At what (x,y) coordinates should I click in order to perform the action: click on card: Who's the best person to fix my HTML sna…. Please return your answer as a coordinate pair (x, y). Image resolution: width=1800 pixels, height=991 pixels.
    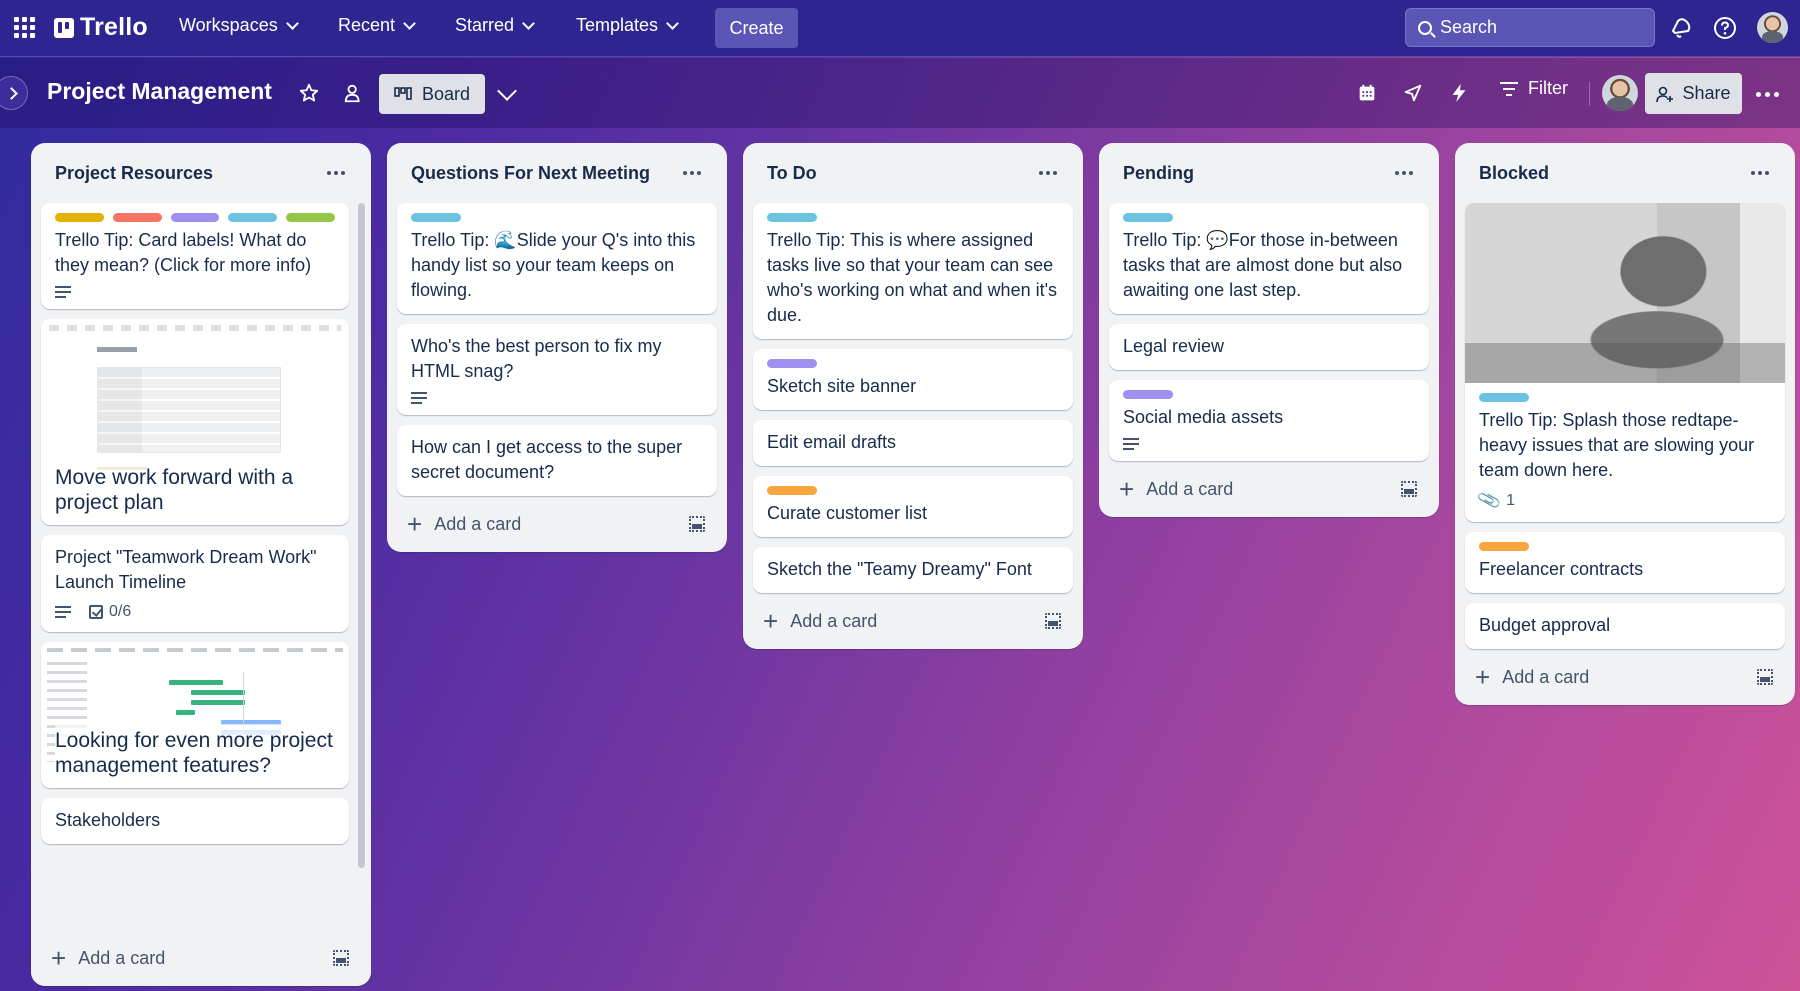
    Looking at the image, I should click on (557, 369).